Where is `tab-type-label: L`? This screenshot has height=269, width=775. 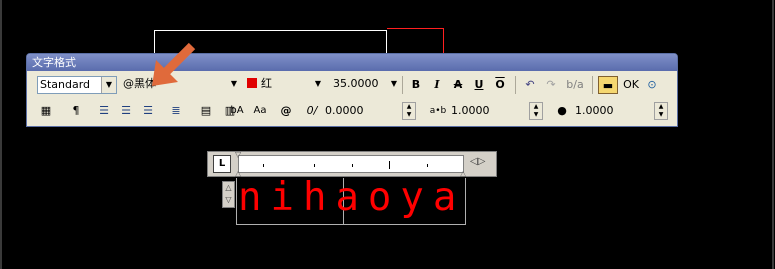 tab-type-label: L is located at coordinates (222, 163).